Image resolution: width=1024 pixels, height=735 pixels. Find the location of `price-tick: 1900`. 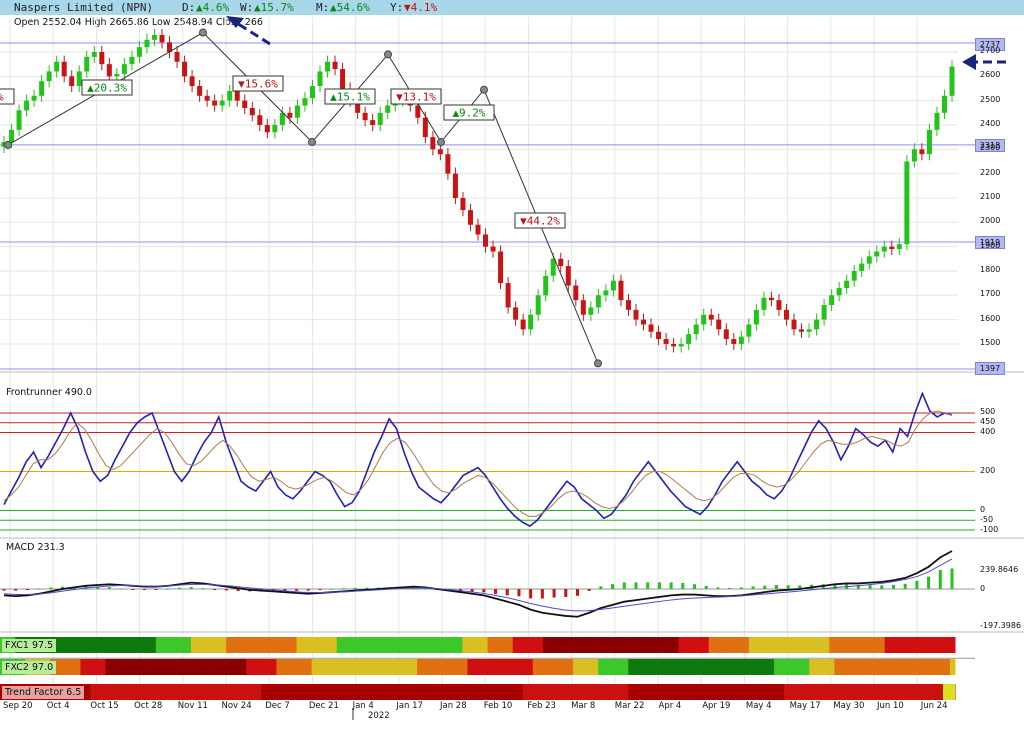

price-tick: 1900 is located at coordinates (990, 245).